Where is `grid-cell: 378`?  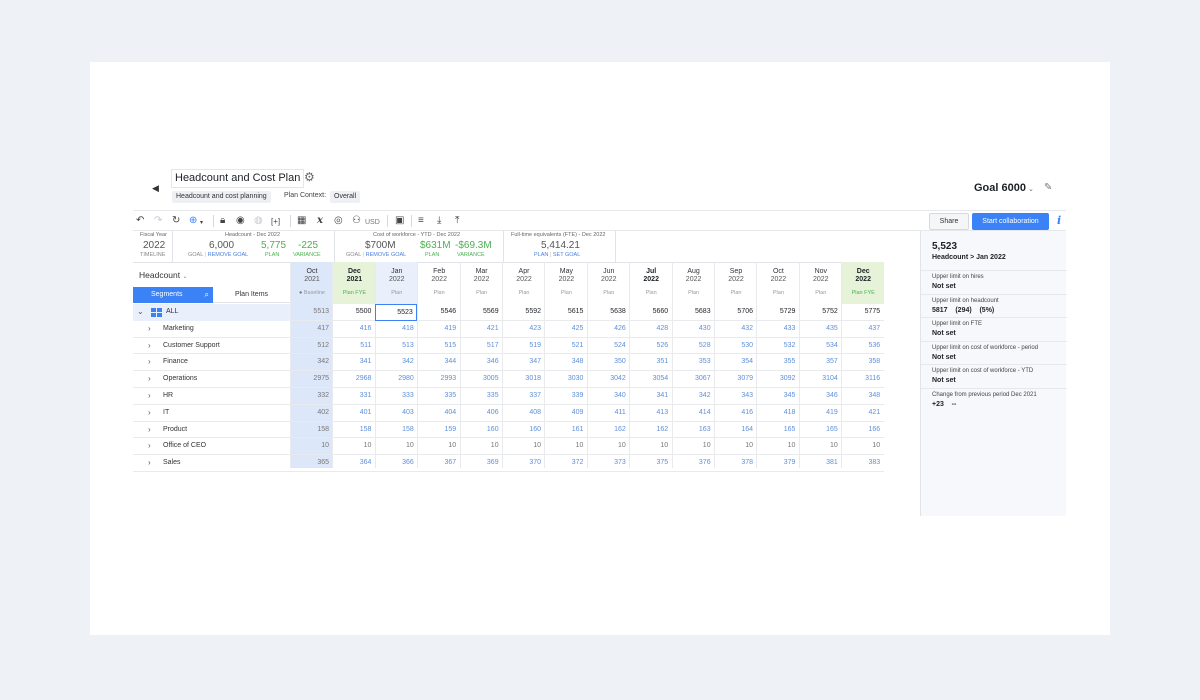 grid-cell: 378 is located at coordinates (735, 463).